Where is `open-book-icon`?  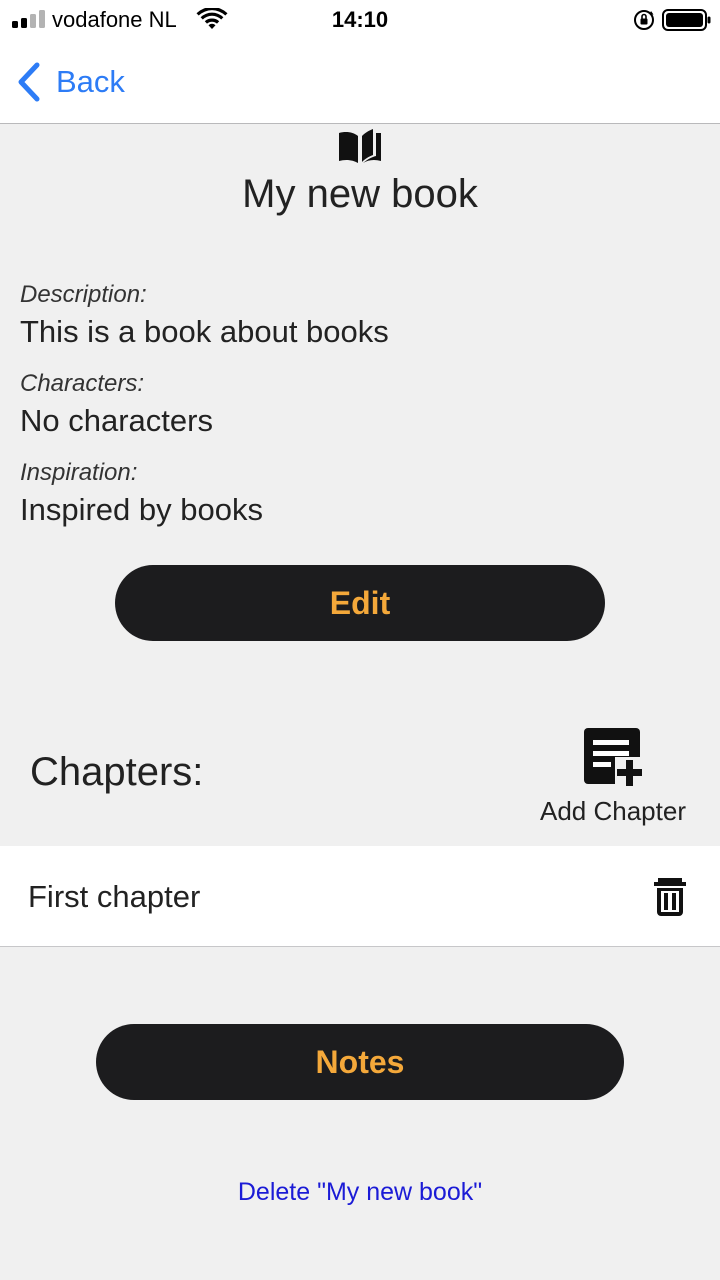
open-book-icon is located at coordinates (360, 146).